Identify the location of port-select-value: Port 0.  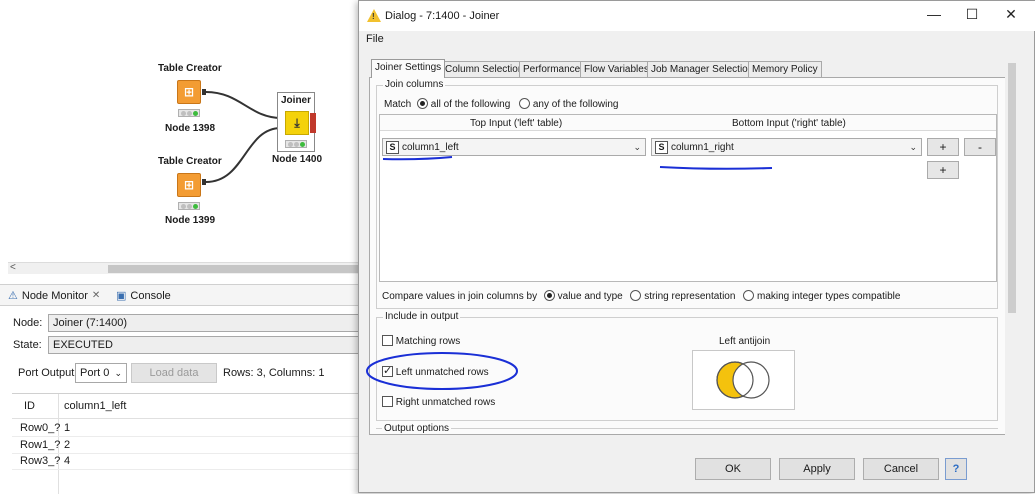
(95, 373).